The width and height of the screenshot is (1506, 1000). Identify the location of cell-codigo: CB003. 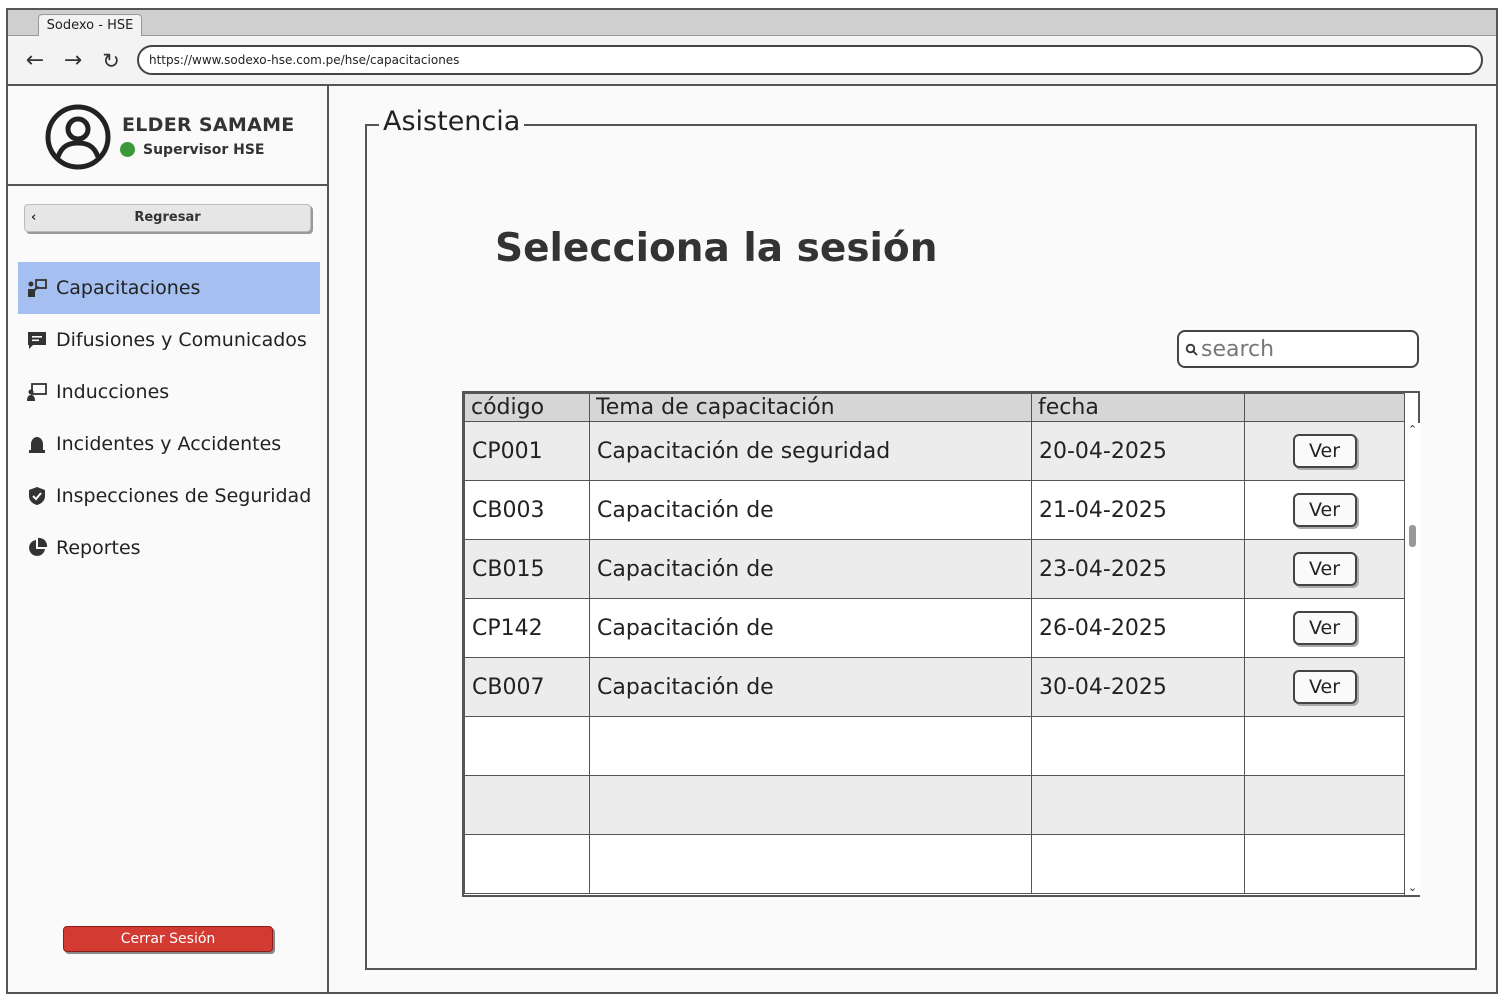
(527, 510).